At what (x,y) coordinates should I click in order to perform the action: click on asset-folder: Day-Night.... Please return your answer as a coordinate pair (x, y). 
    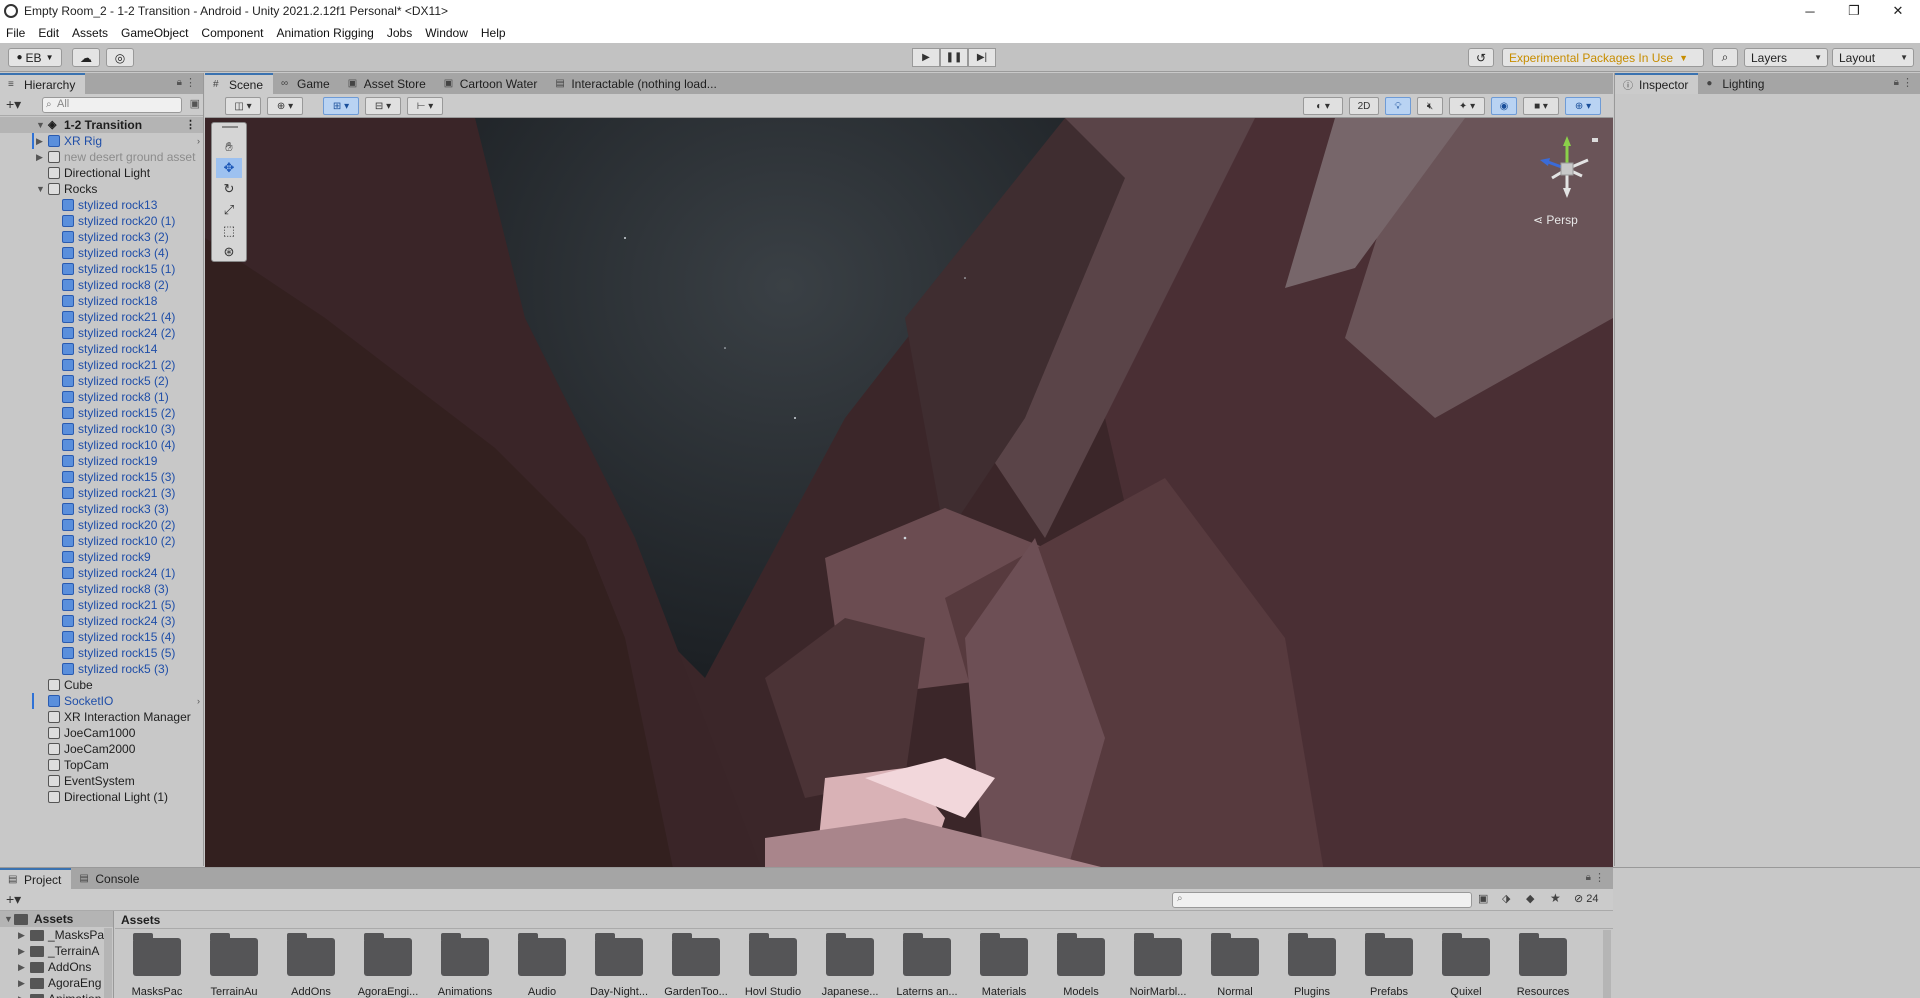
    Looking at the image, I should click on (612, 964).